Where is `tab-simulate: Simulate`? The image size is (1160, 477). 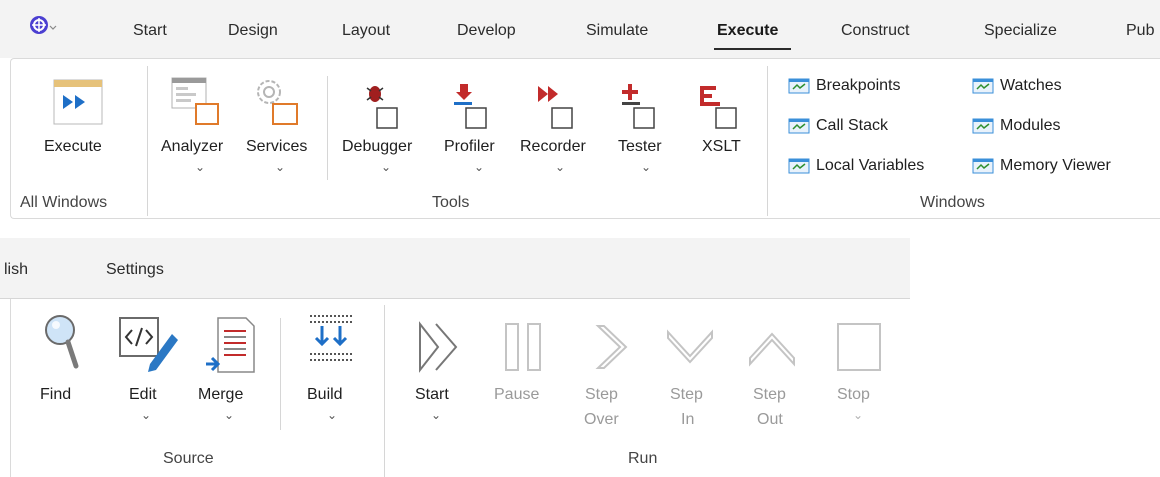
tab-simulate: Simulate is located at coordinates (617, 31).